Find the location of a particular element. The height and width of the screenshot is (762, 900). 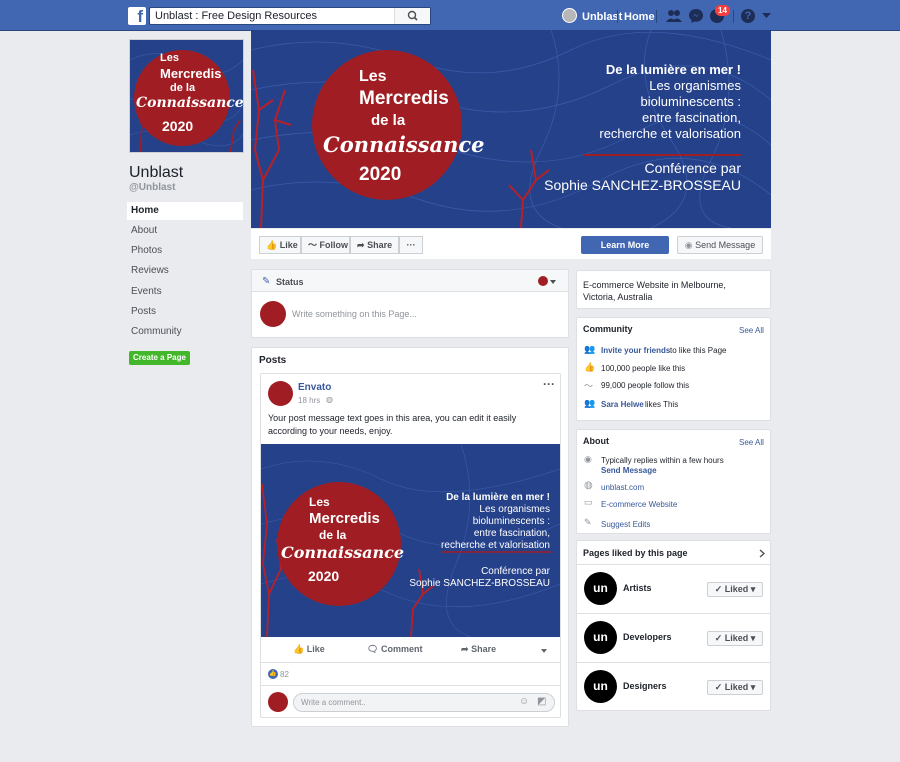

cover-dela-text: de la is located at coordinates (388, 120).